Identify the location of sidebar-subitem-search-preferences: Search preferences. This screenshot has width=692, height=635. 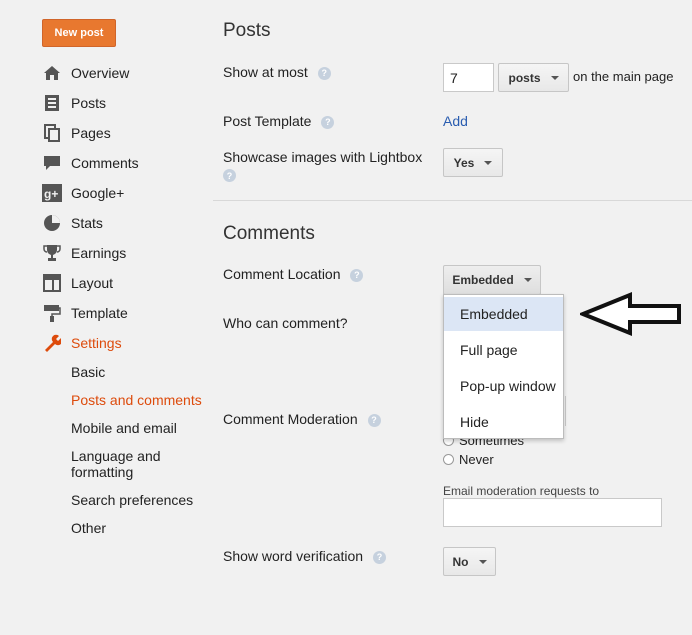
(132, 500).